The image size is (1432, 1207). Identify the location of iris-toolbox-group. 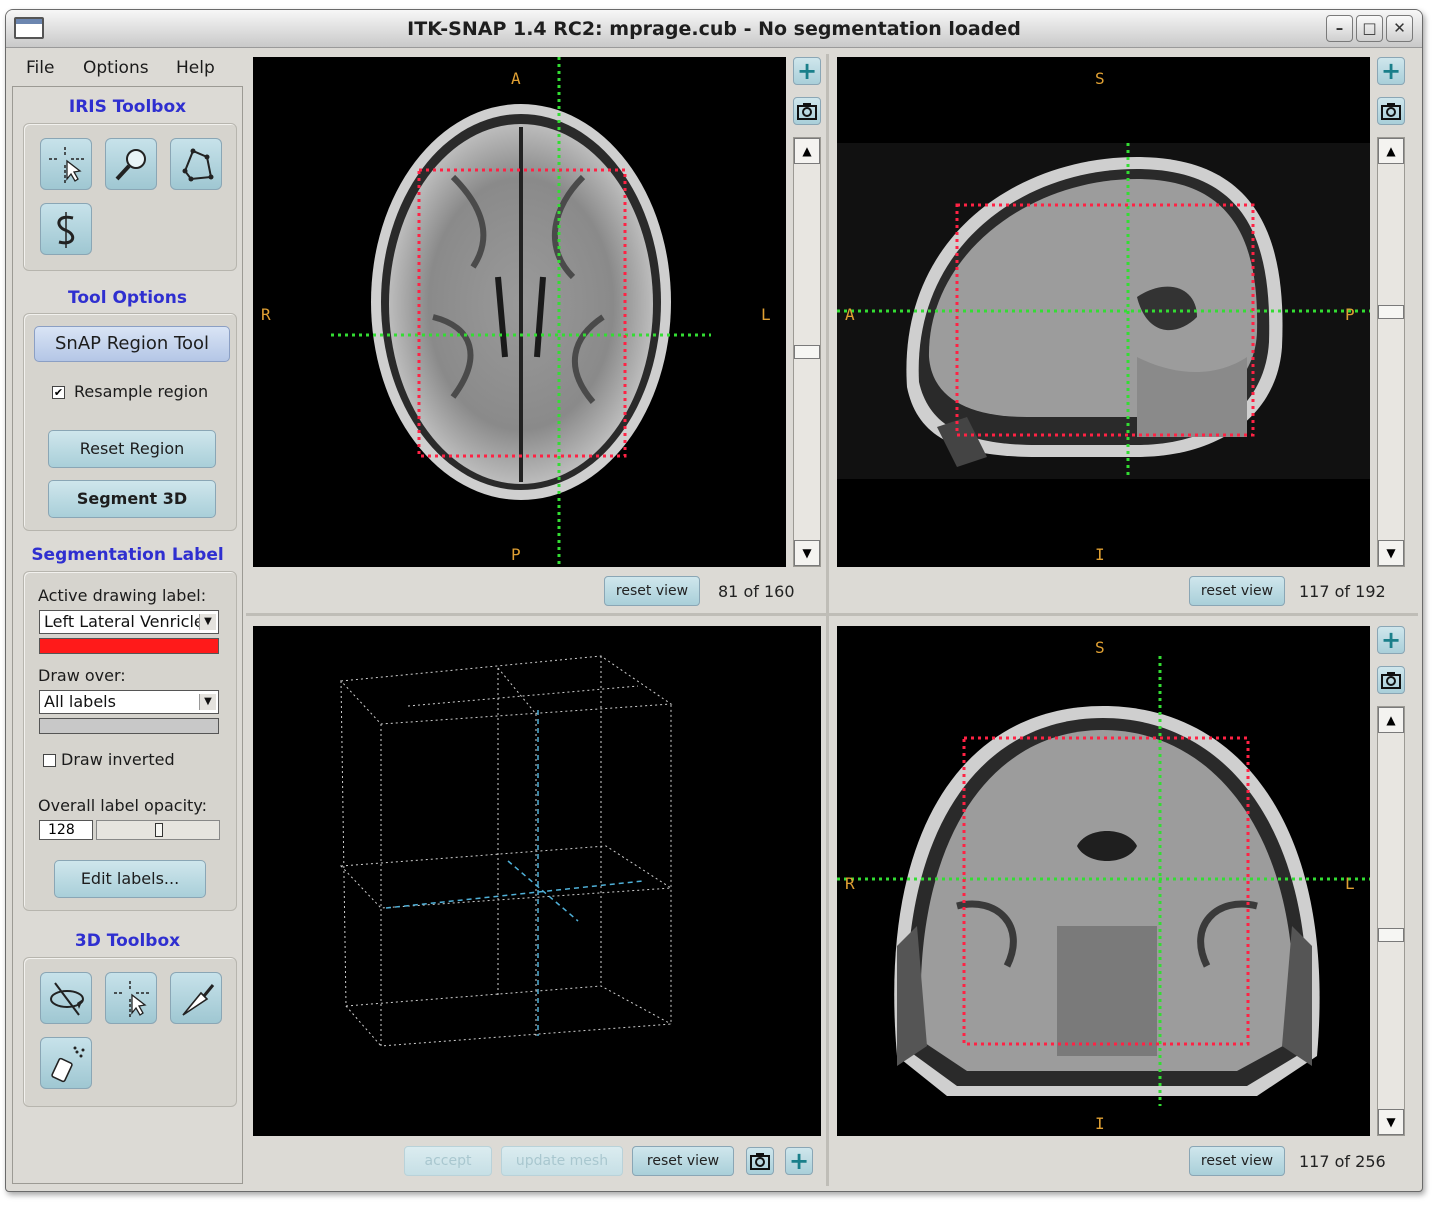
(130, 197).